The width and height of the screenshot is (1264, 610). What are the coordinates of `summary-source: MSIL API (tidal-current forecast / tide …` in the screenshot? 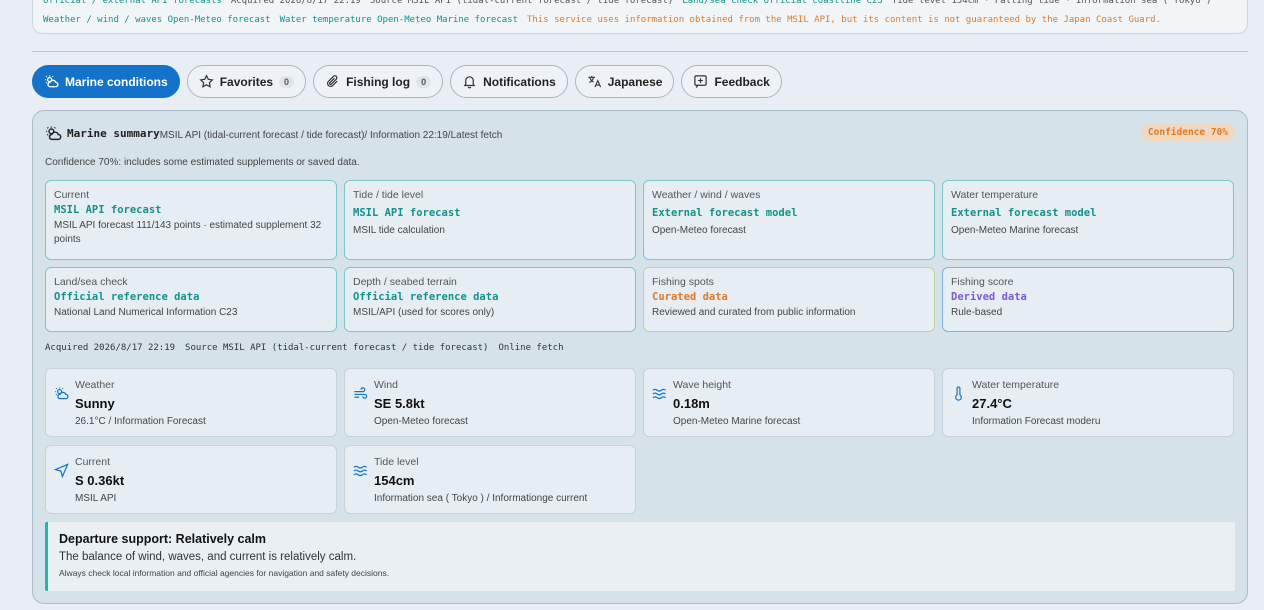 It's located at (331, 135).